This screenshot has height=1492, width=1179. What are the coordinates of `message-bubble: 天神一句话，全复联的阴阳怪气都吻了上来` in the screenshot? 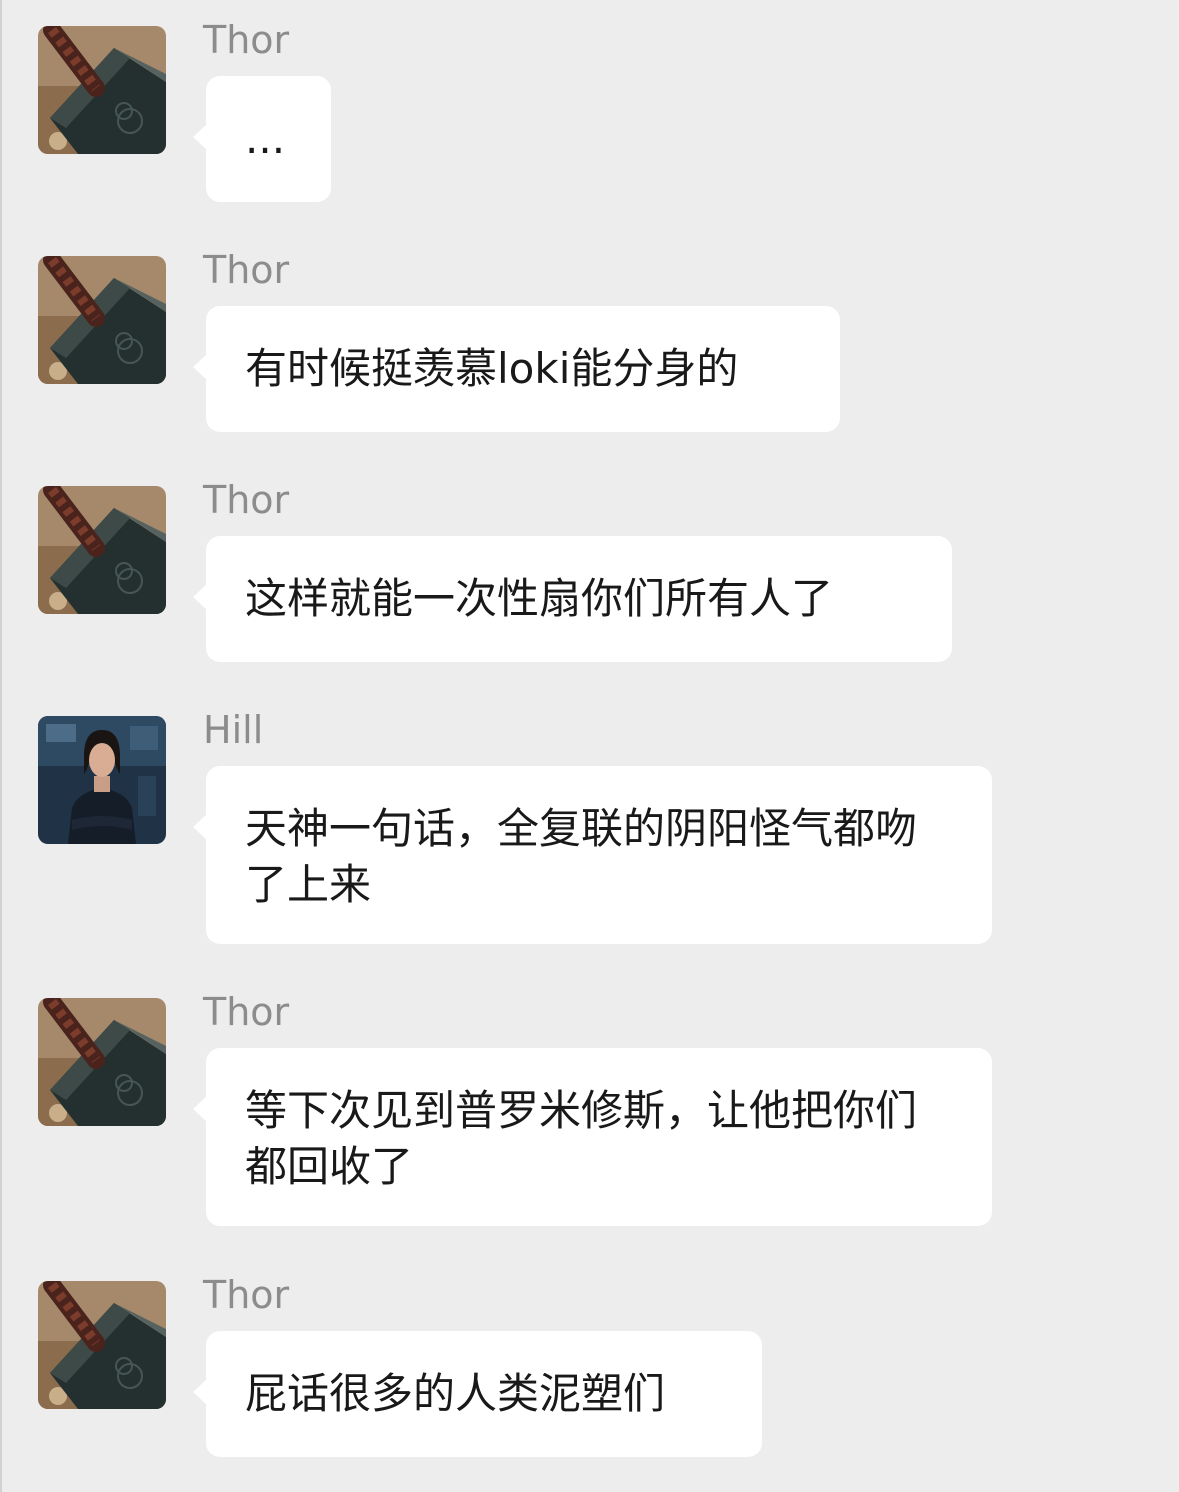 It's located at (592, 855).